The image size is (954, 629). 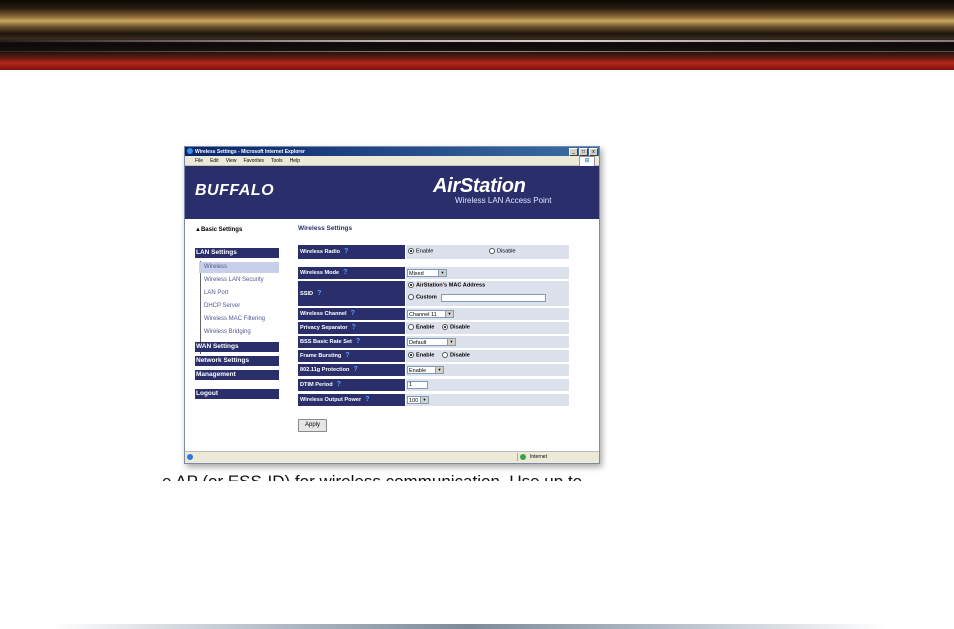 I want to click on wireless-mode-select: Mixed ▼, so click(x=427, y=273).